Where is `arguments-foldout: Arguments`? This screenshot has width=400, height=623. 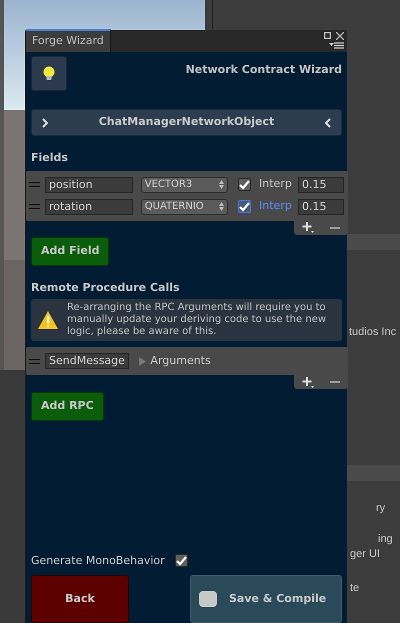
arguments-foldout: Arguments is located at coordinates (175, 361).